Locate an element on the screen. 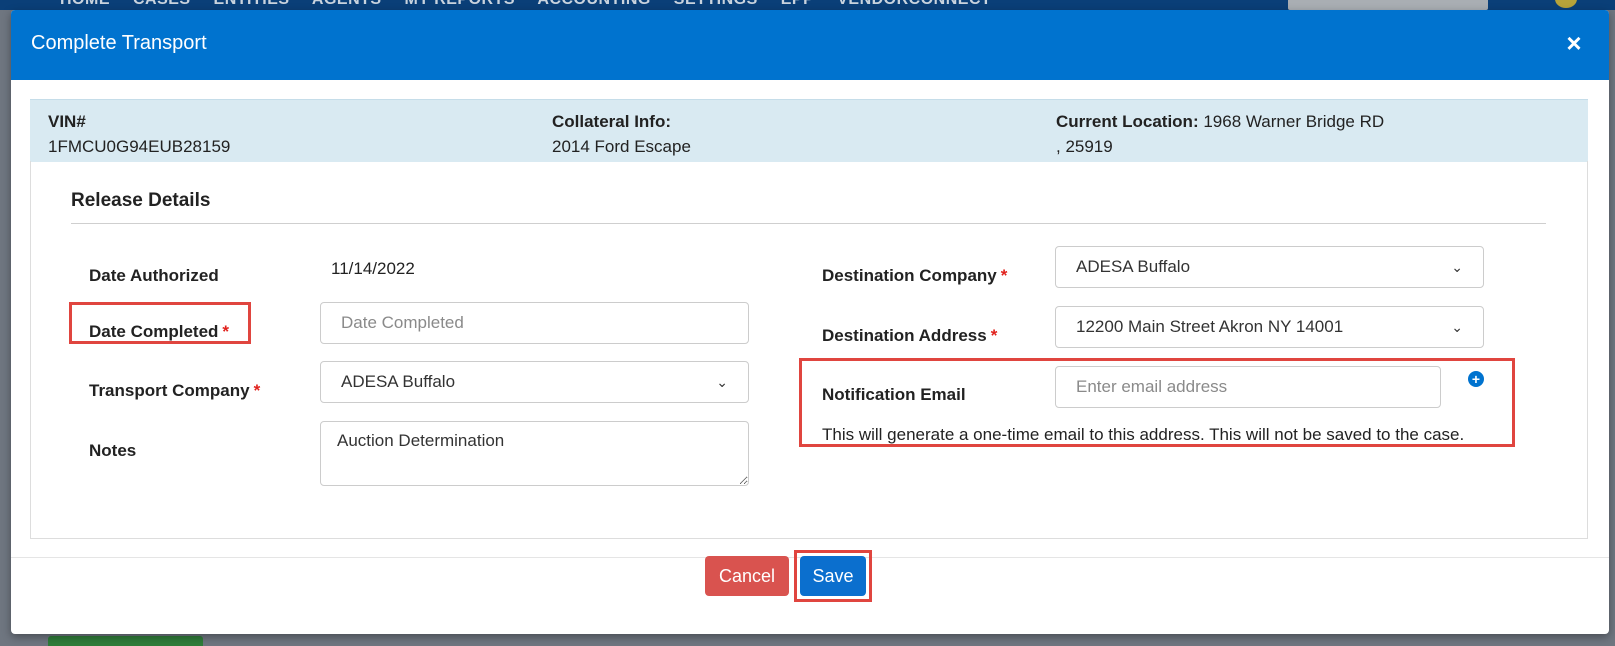 This screenshot has height=646, width=1615. nav-home: HOME is located at coordinates (85, 4).